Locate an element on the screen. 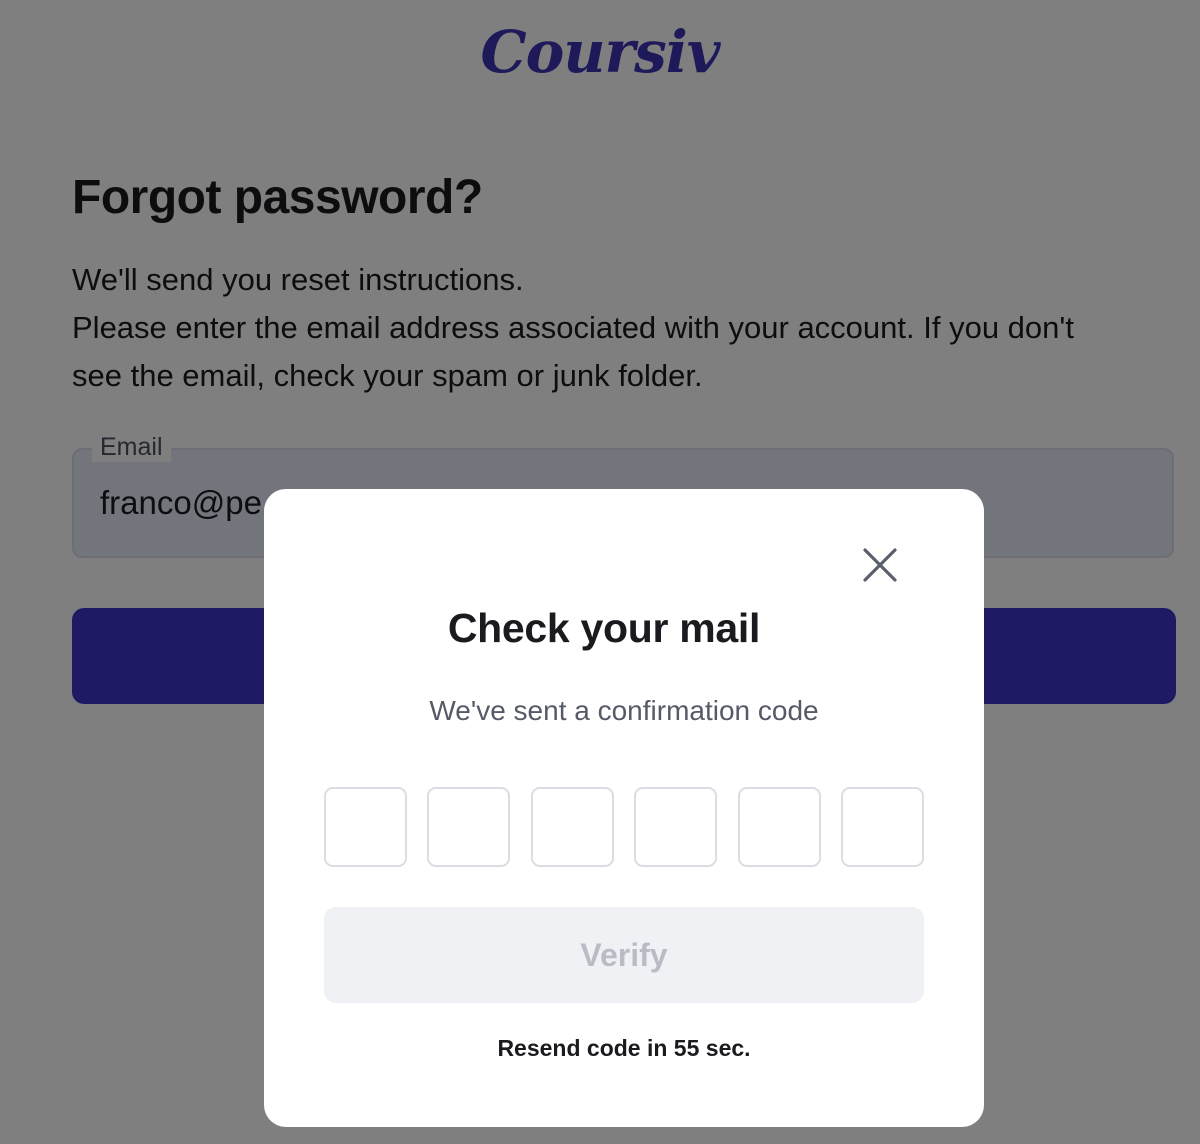  close-button is located at coordinates (880, 565).